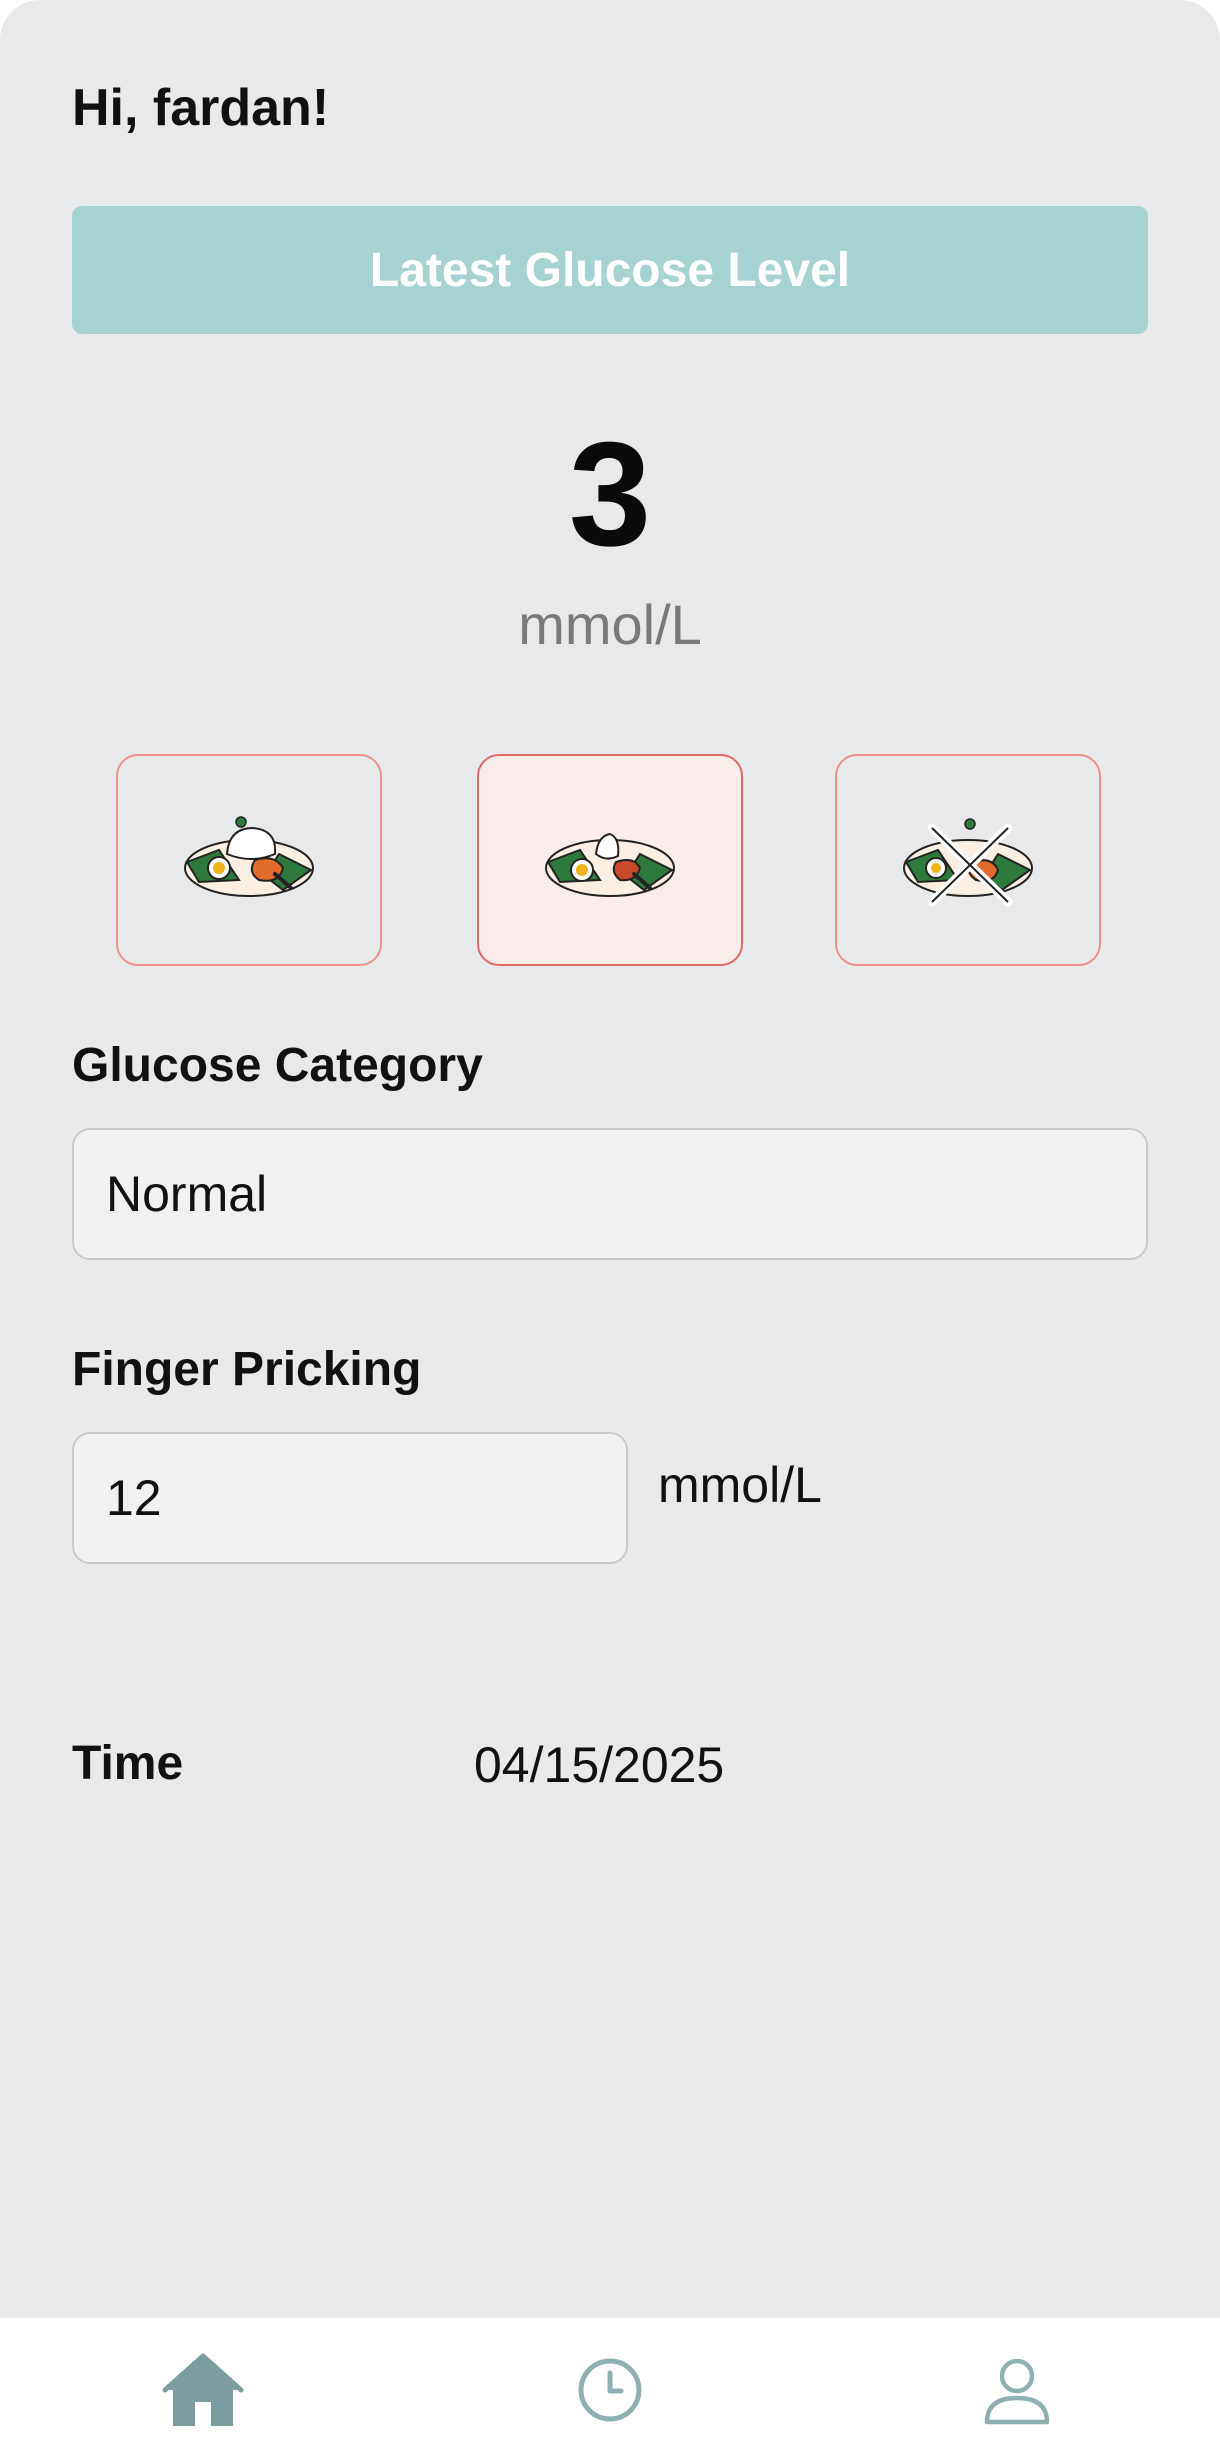 This screenshot has height=2462, width=1220. I want to click on finger-pricking-unit: mmol/L, so click(740, 1485).